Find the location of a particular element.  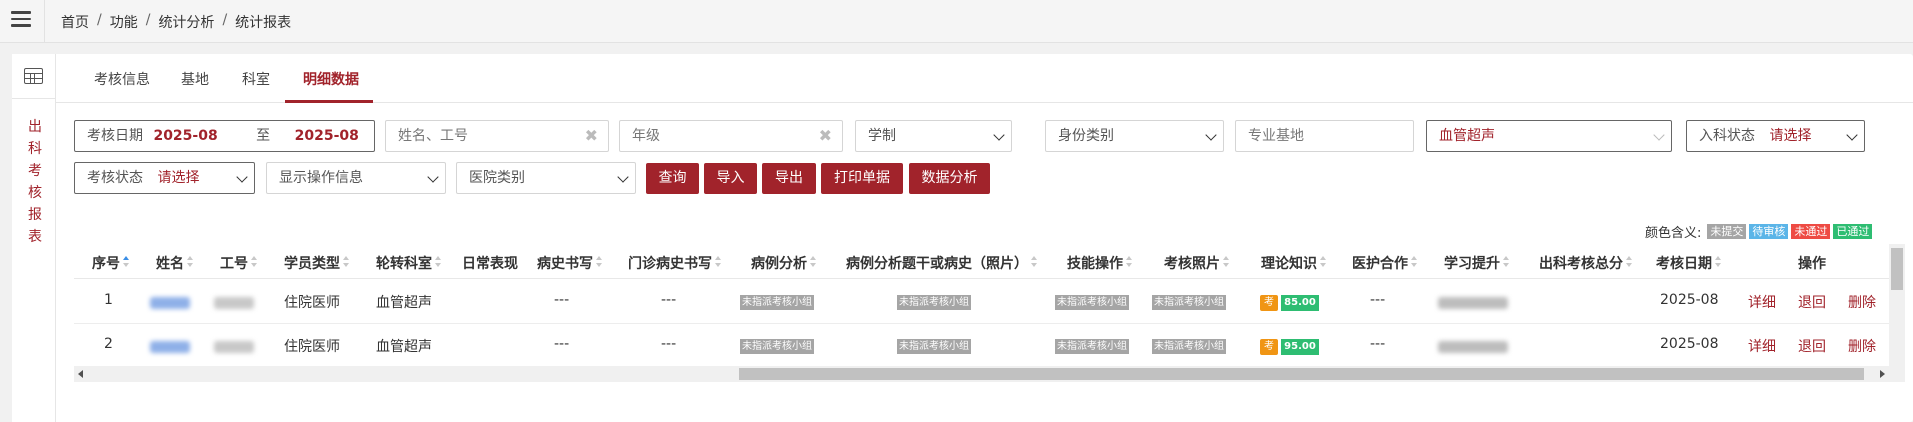

grade-input: 年级 ✖ is located at coordinates (731, 136).